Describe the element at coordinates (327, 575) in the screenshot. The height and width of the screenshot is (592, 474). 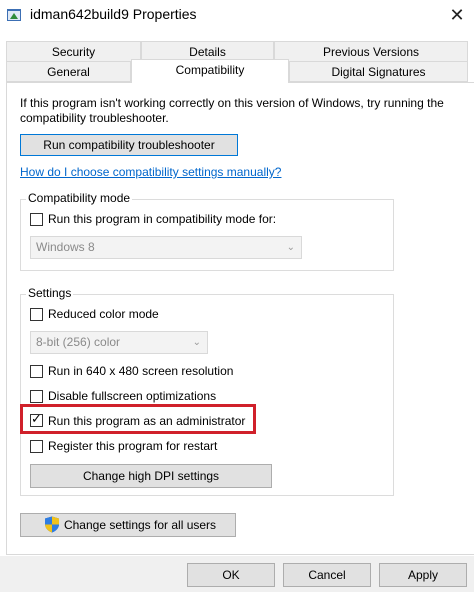
I see `cancel-button: Cancel` at that location.